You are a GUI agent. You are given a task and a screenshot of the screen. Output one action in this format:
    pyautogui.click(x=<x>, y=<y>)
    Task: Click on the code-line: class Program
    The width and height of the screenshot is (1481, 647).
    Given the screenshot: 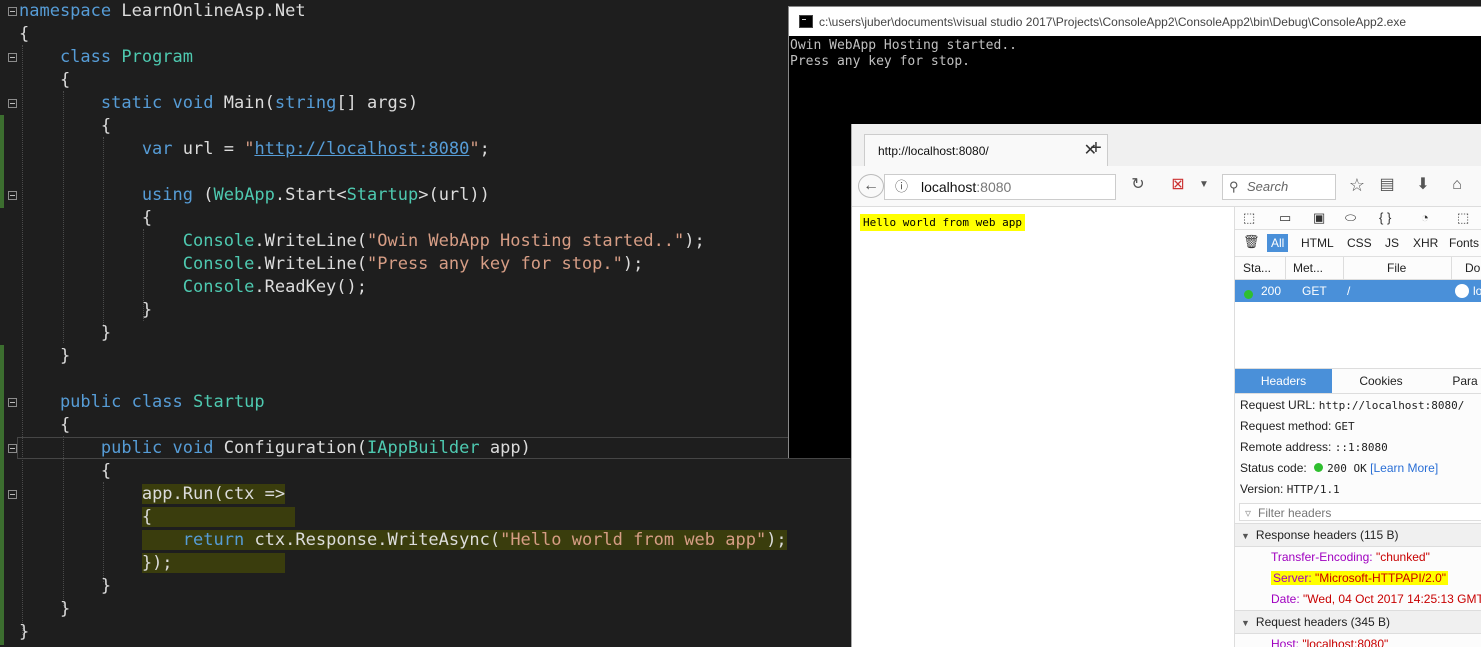 What is the action you would take?
    pyautogui.click(x=106, y=57)
    